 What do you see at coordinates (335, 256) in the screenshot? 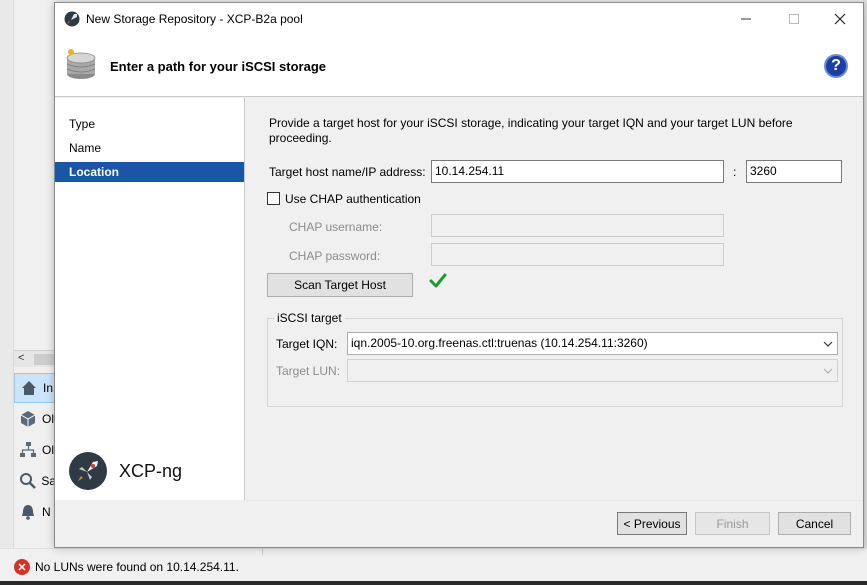
I see `chap-password-label: CHAP password:` at bounding box center [335, 256].